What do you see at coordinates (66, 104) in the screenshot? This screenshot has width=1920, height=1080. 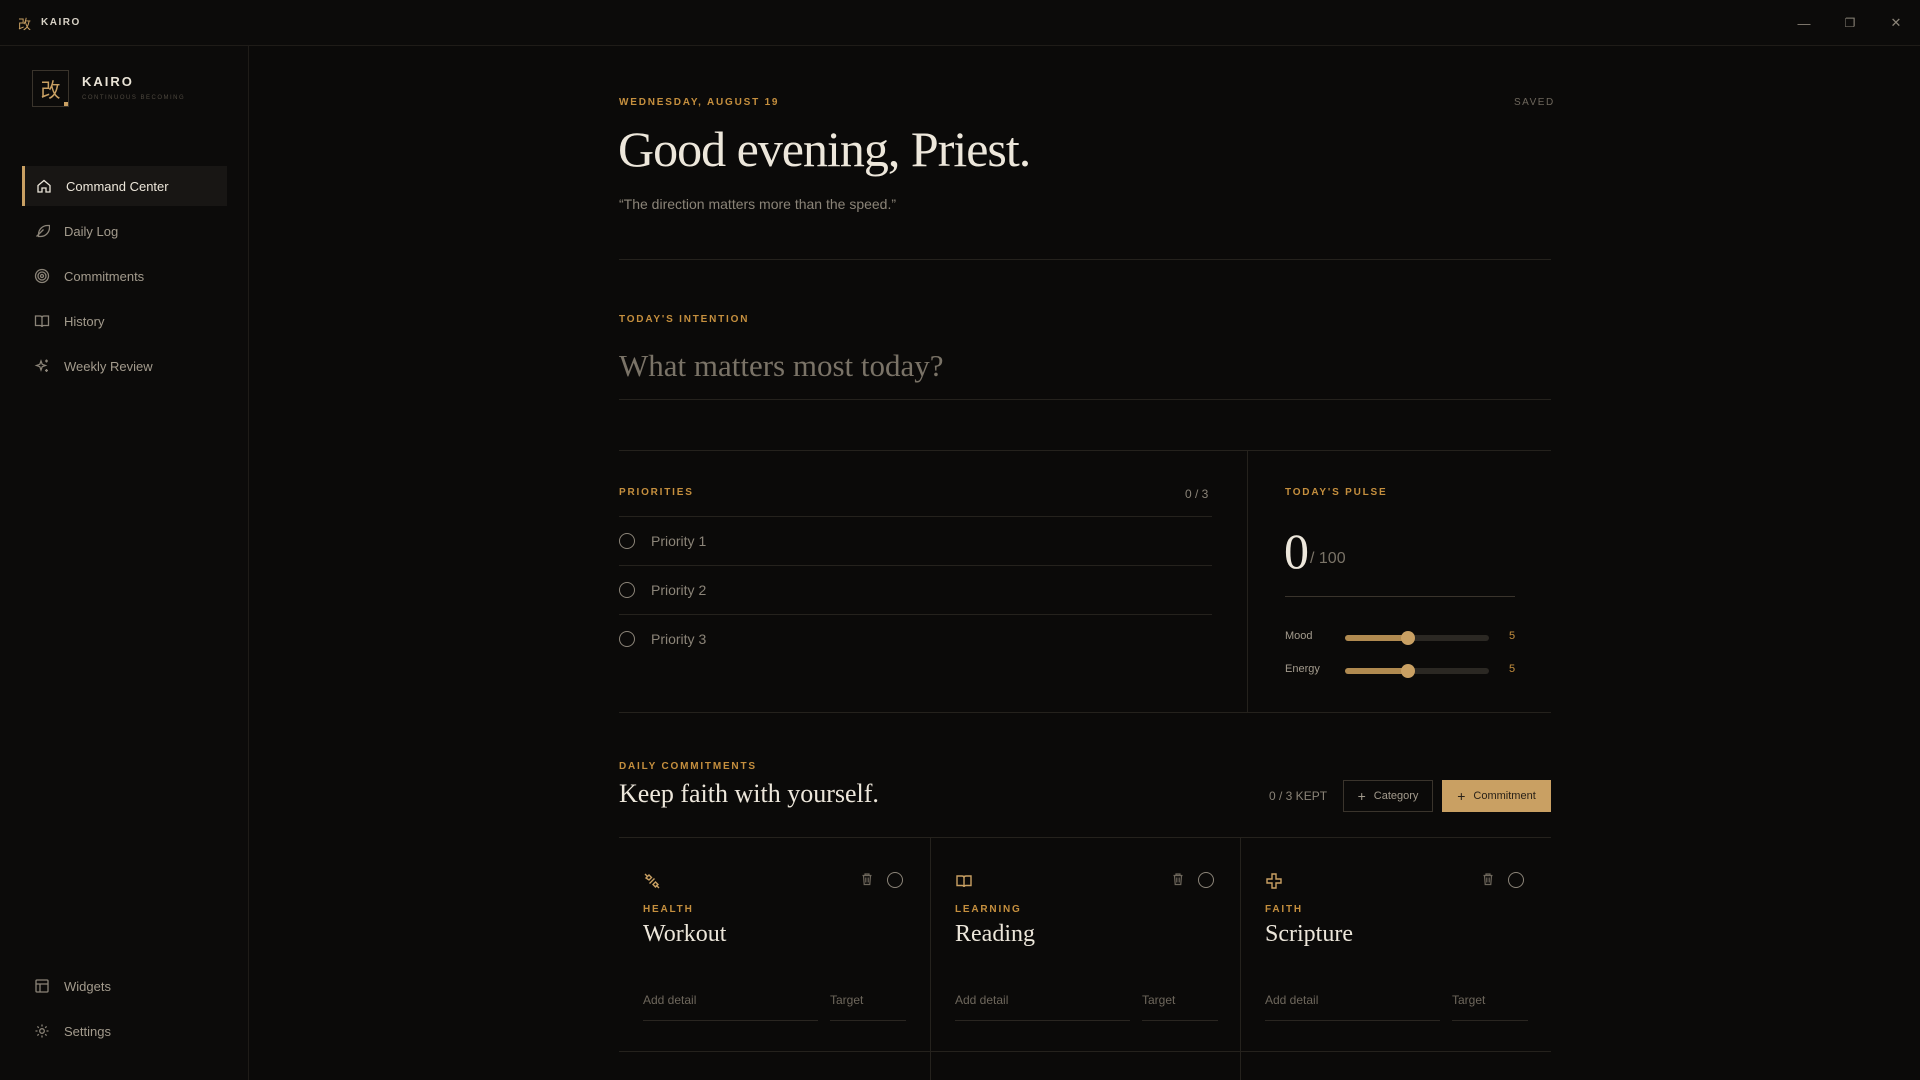 I see `logo-accent-dot` at bounding box center [66, 104].